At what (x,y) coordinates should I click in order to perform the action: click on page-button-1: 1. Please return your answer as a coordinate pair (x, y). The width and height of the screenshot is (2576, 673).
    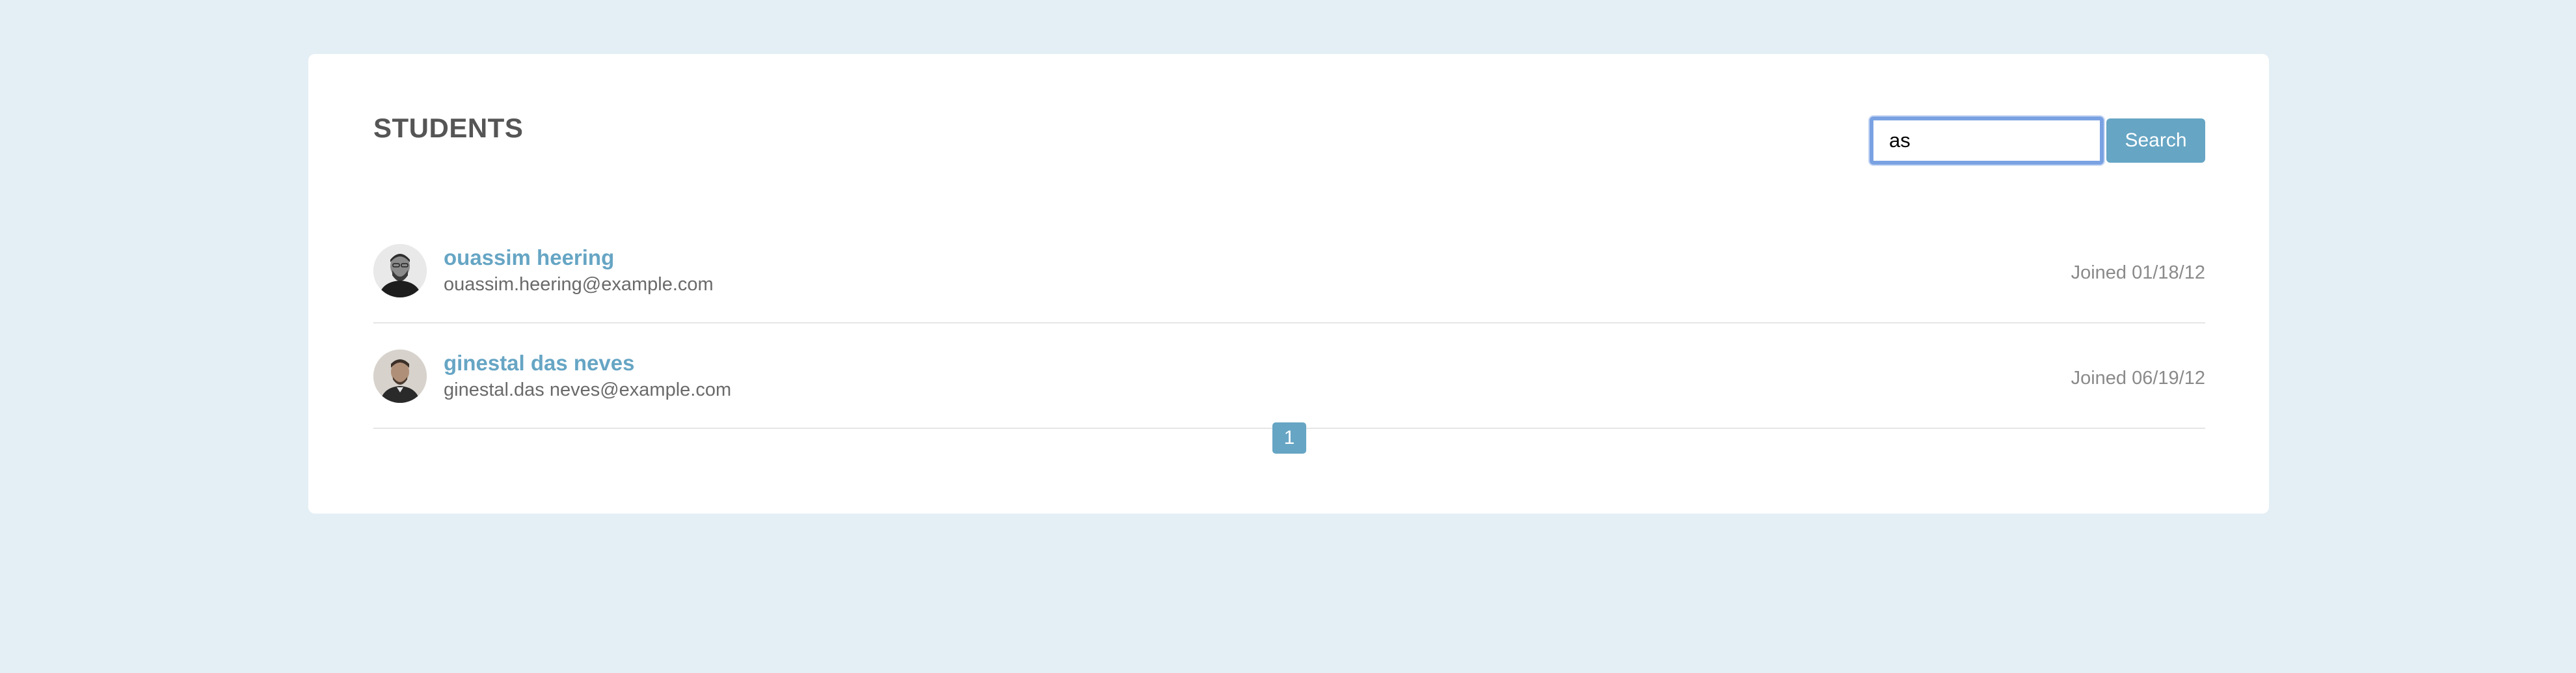
    Looking at the image, I should click on (1289, 438).